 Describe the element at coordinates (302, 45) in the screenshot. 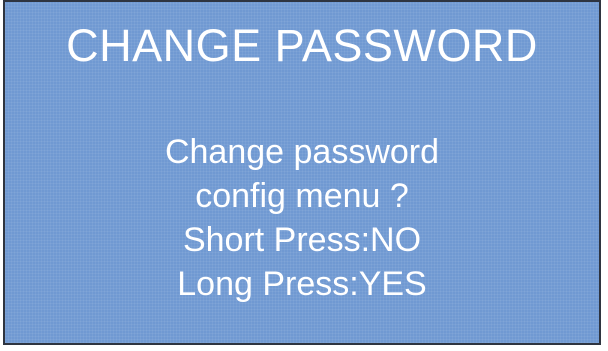

I see `screen-title: CHANGE PASSWORD` at that location.